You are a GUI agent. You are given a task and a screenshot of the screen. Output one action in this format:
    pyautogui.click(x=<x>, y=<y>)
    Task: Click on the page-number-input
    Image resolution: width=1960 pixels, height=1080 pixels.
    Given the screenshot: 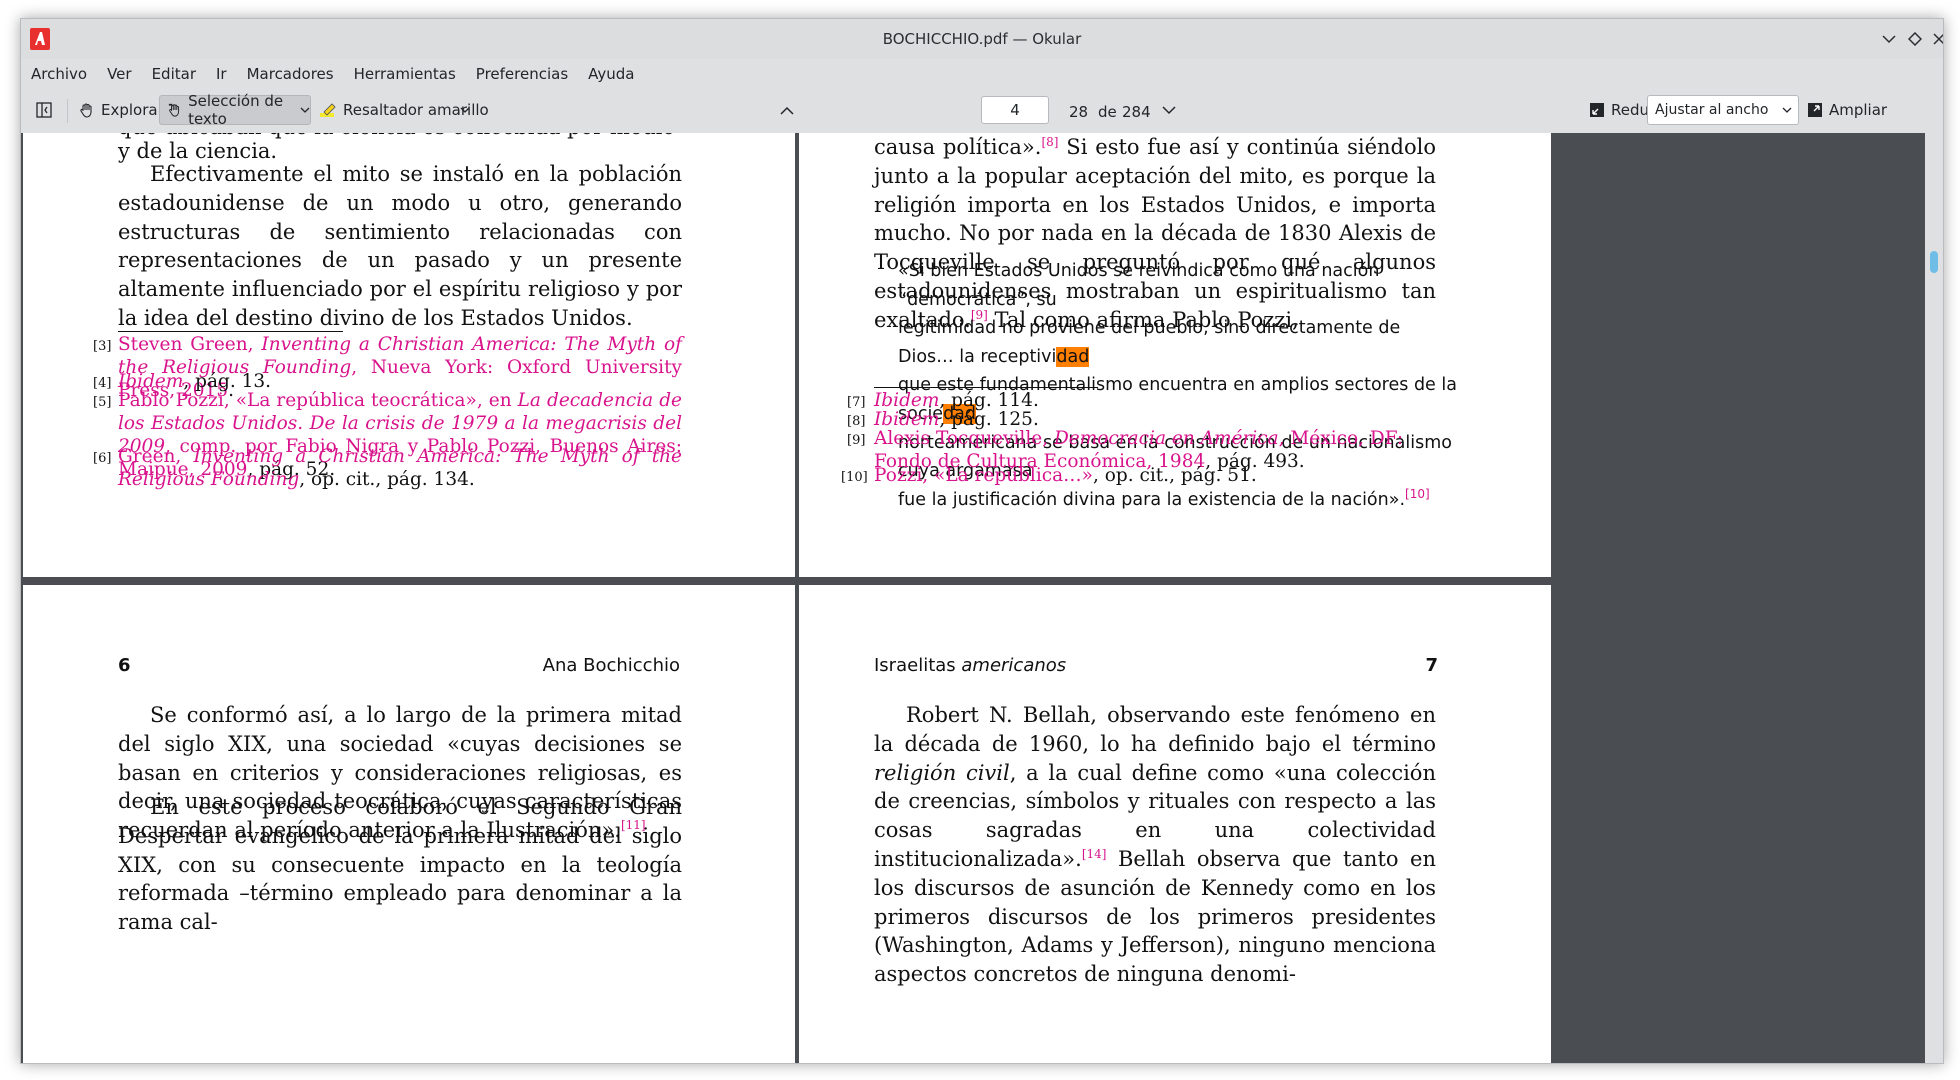 What is the action you would take?
    pyautogui.click(x=1015, y=110)
    